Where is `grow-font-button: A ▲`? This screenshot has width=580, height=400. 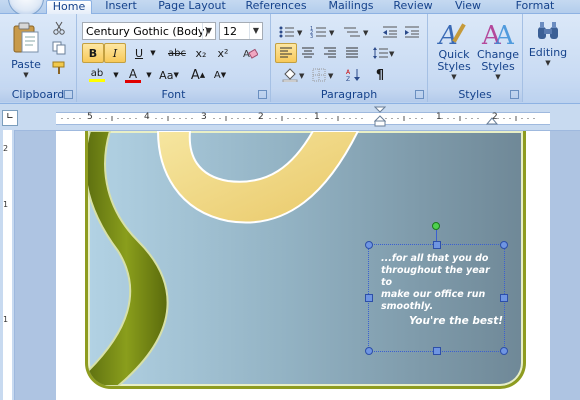
grow-font-button: A ▲ is located at coordinates (198, 75).